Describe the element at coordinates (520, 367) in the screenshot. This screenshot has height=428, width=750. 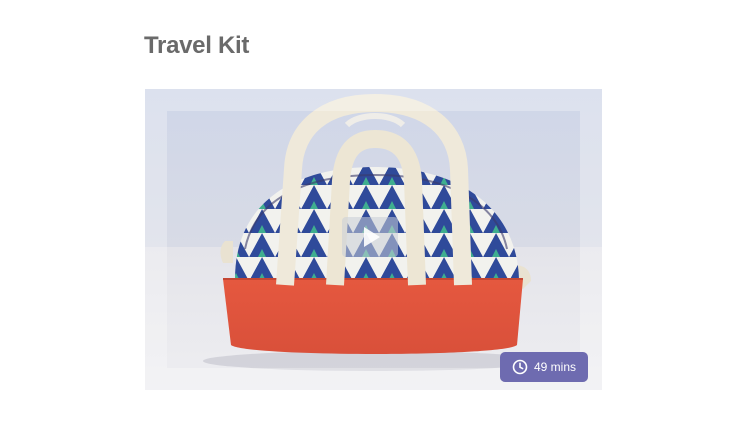
I see `clock-icon` at that location.